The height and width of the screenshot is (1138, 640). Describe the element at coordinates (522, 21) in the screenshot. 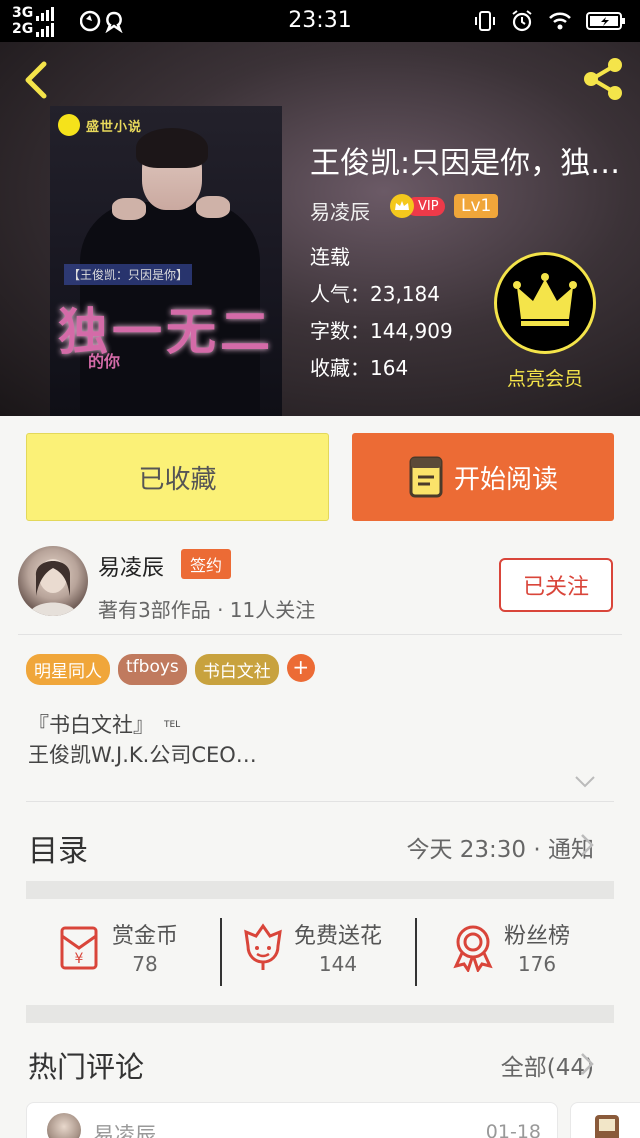

I see `alarm-icon` at that location.